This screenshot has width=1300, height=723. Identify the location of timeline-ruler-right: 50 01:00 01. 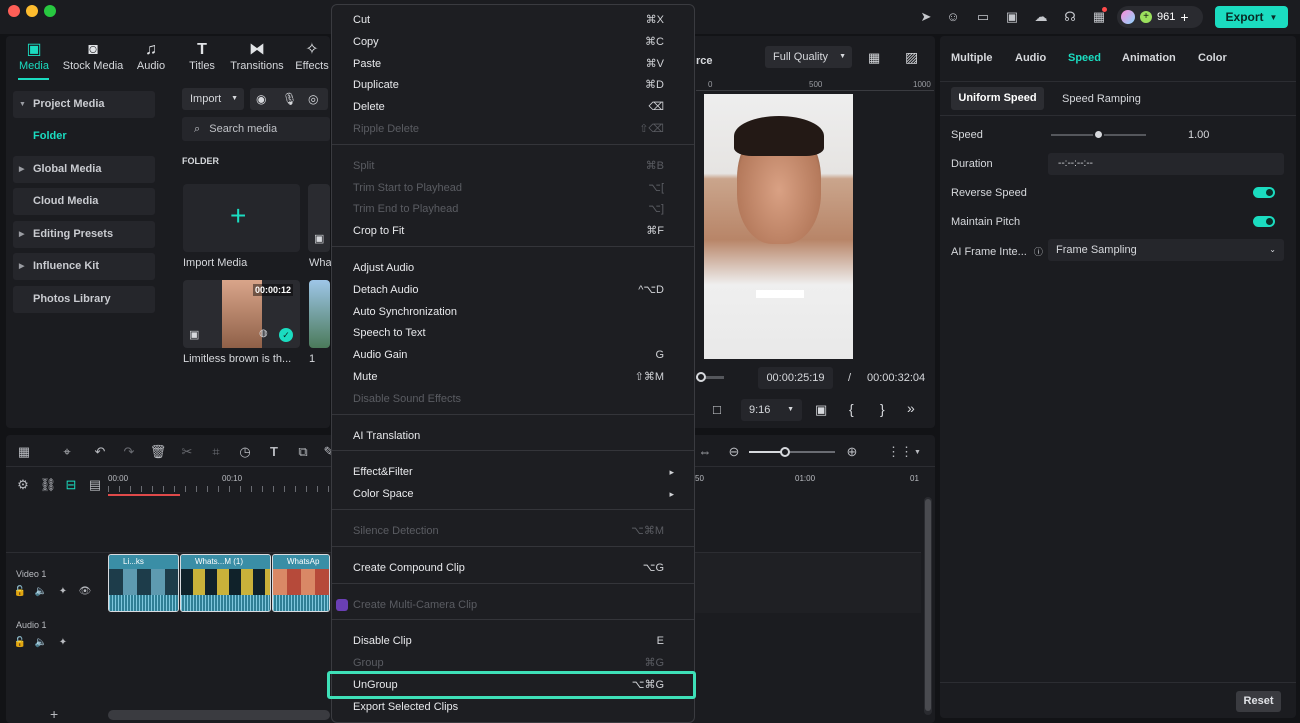
(810, 484).